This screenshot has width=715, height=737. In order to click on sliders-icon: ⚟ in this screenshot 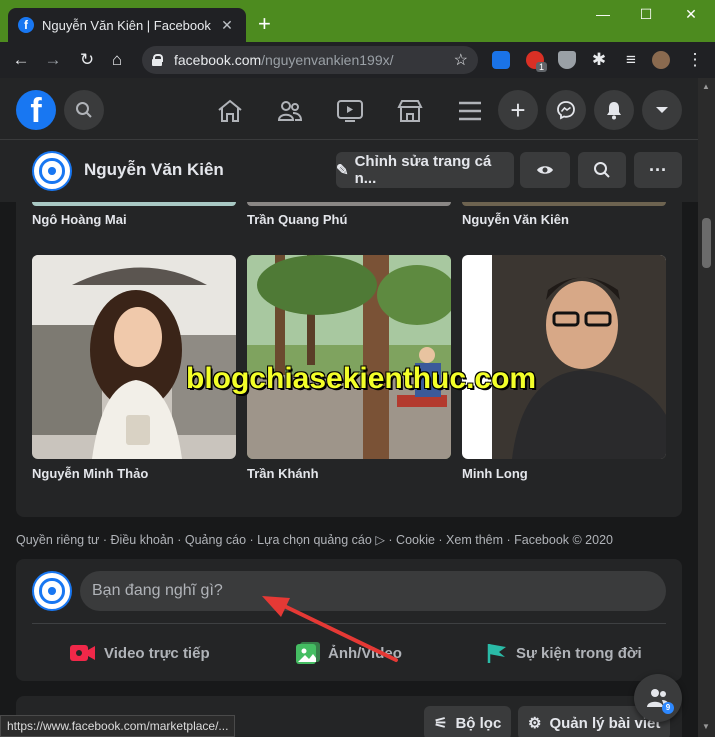, I will do `click(441, 723)`.